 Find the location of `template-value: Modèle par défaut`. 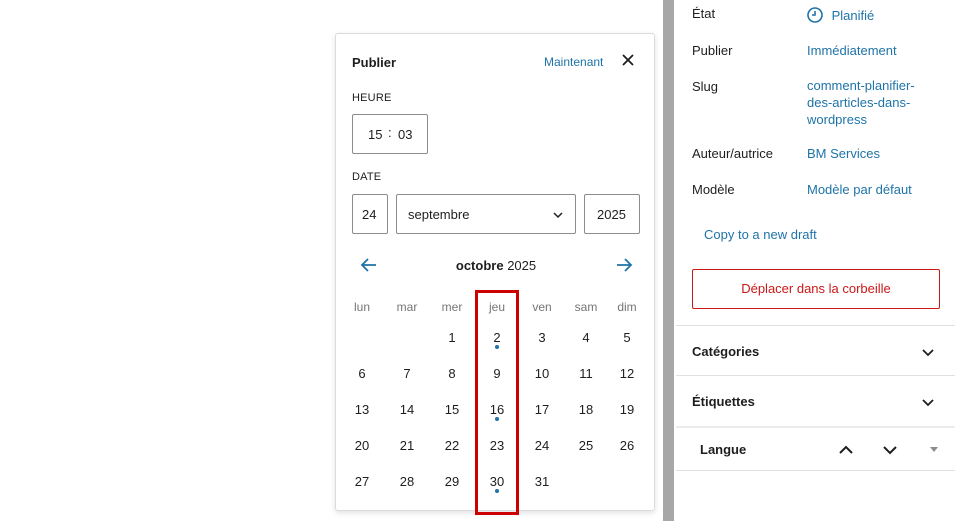

template-value: Modèle par défaut is located at coordinates (859, 189).